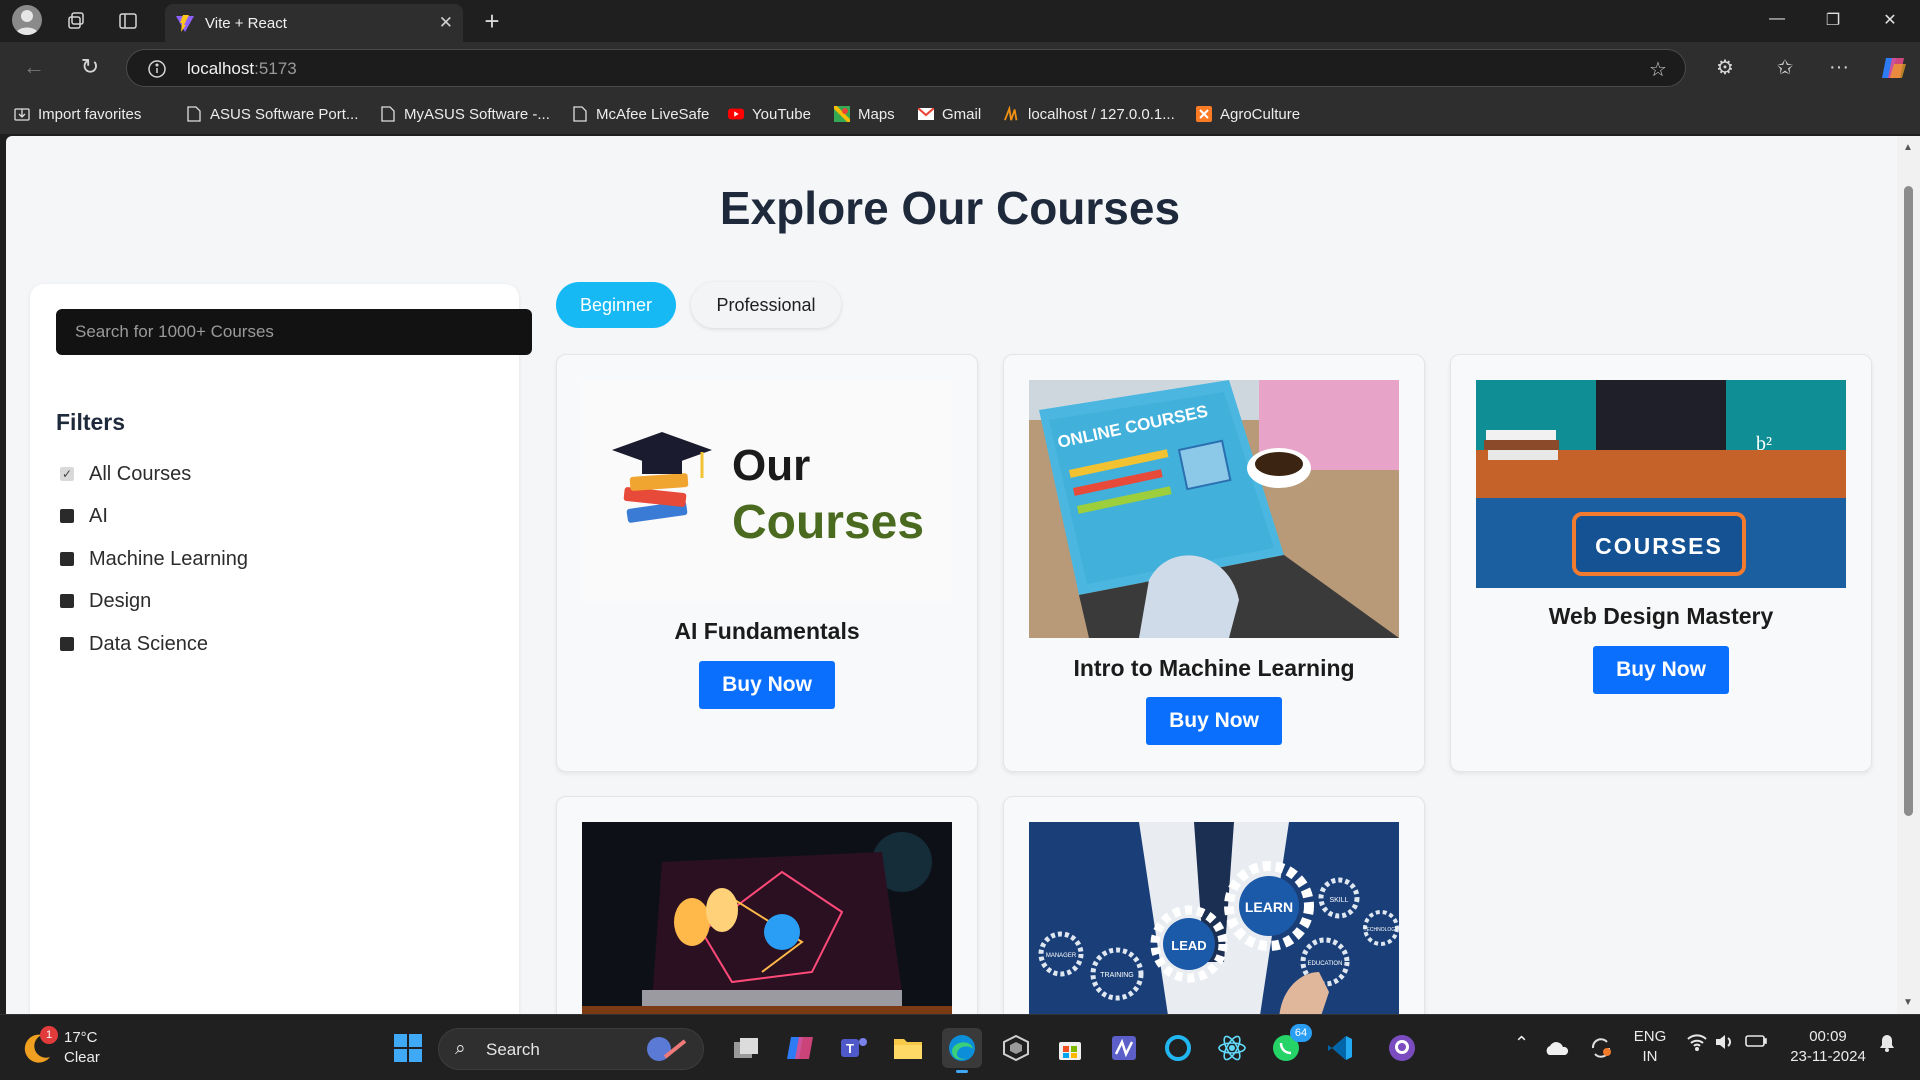  Describe the element at coordinates (1828, 1047) in the screenshot. I see `clock: 00:09 23-11-2024` at that location.